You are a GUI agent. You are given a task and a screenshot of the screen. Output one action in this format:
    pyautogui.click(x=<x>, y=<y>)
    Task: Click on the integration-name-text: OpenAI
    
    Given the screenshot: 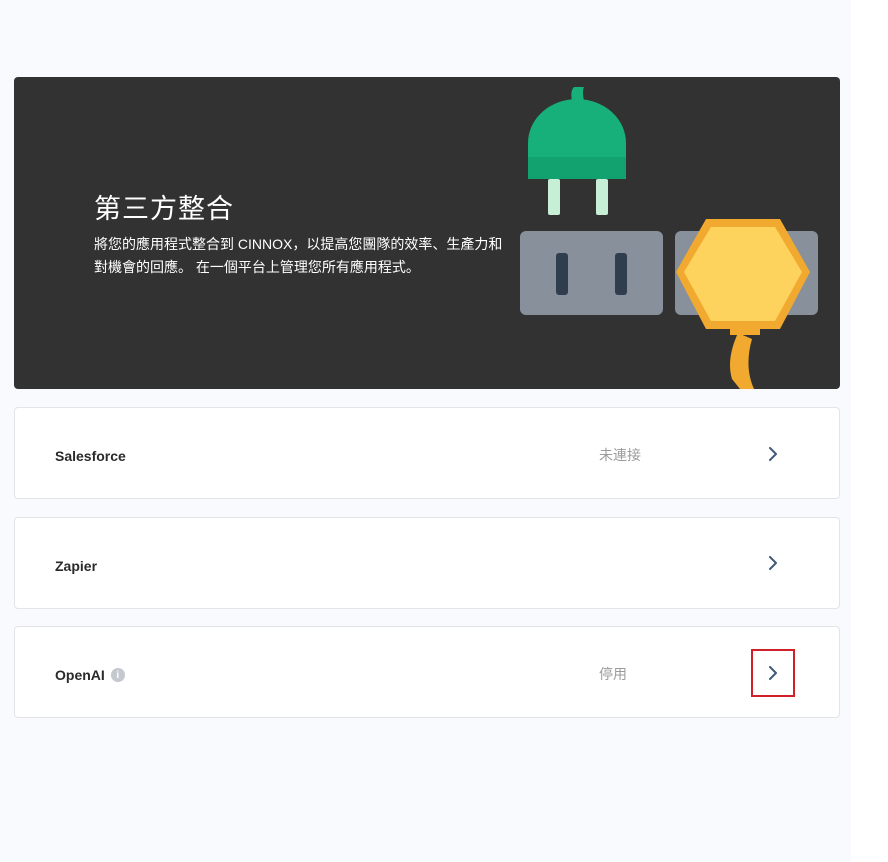 What is the action you would take?
    pyautogui.click(x=80, y=675)
    